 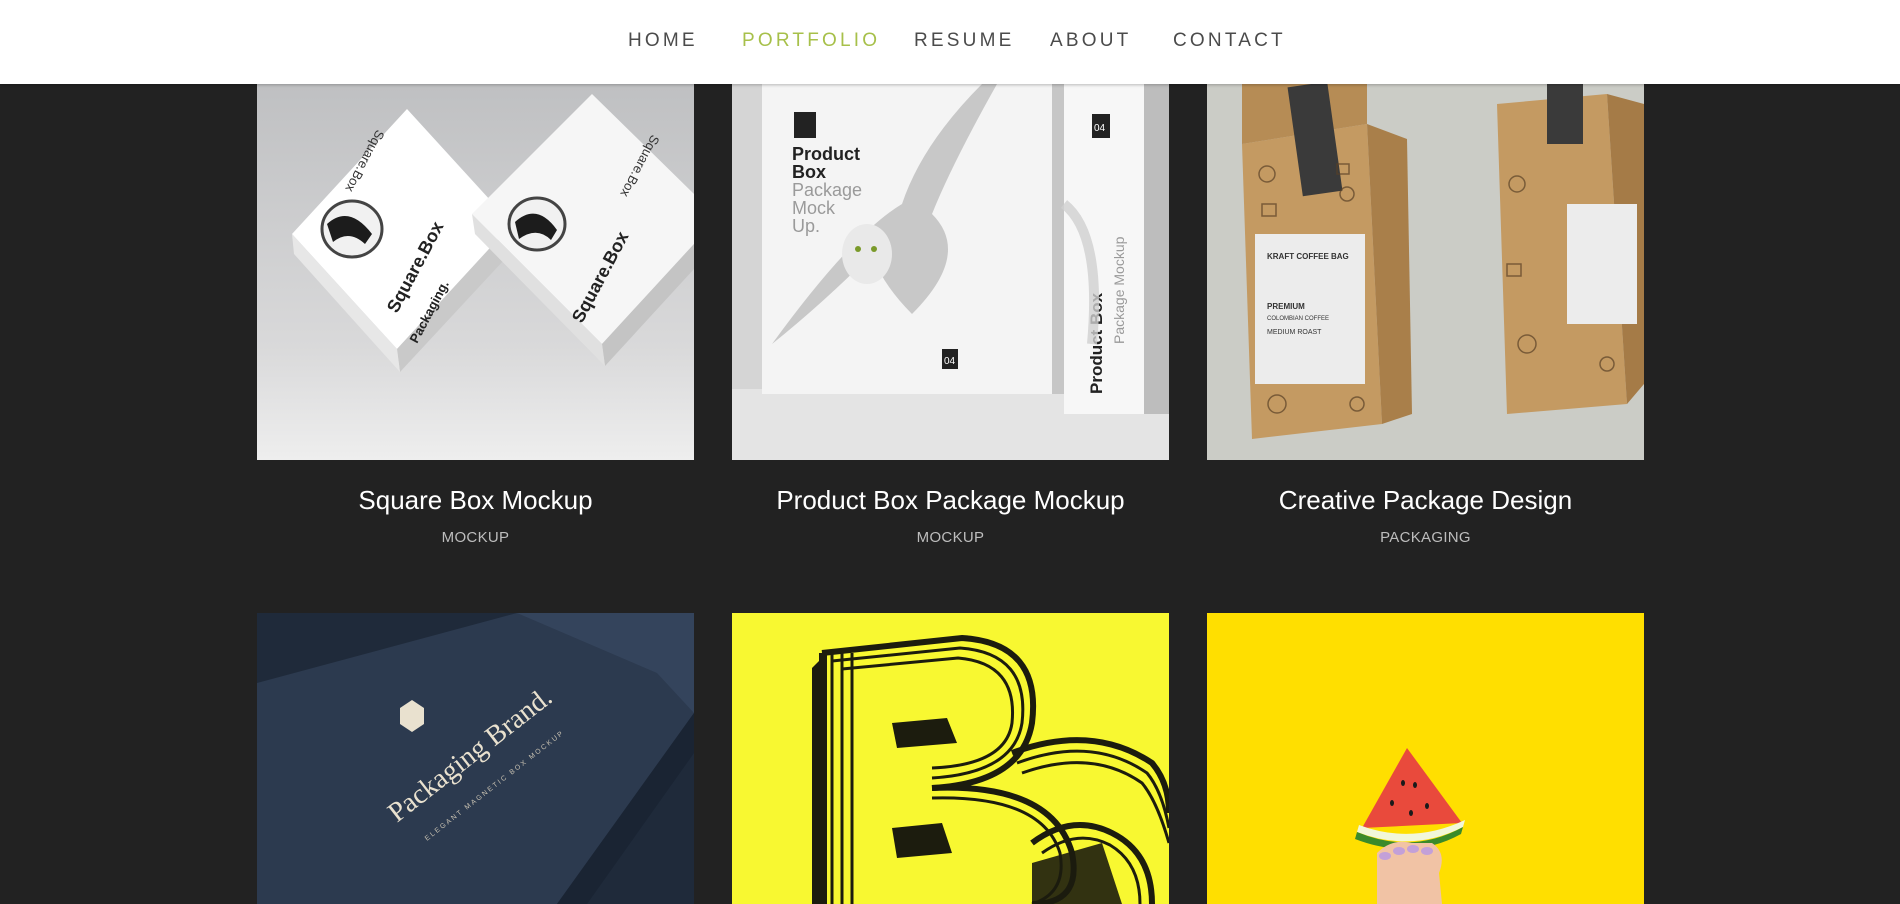 What do you see at coordinates (1298, 319) in the screenshot?
I see `bag-label-text: COLOMBIAN COFFEE` at bounding box center [1298, 319].